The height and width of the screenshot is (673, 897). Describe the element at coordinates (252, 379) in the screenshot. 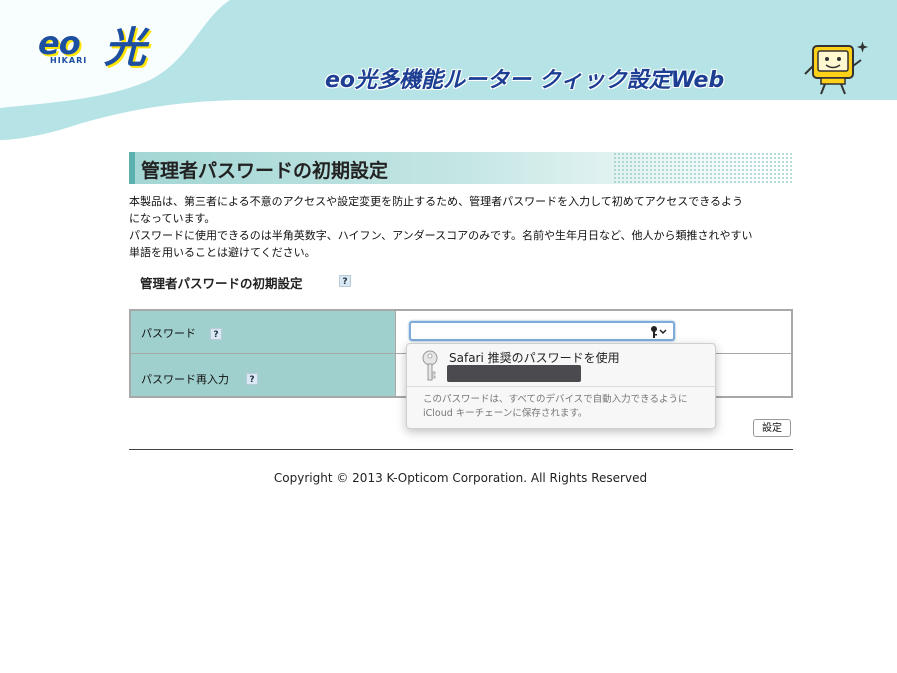

I see `password-confirm-help-icon: ?` at that location.